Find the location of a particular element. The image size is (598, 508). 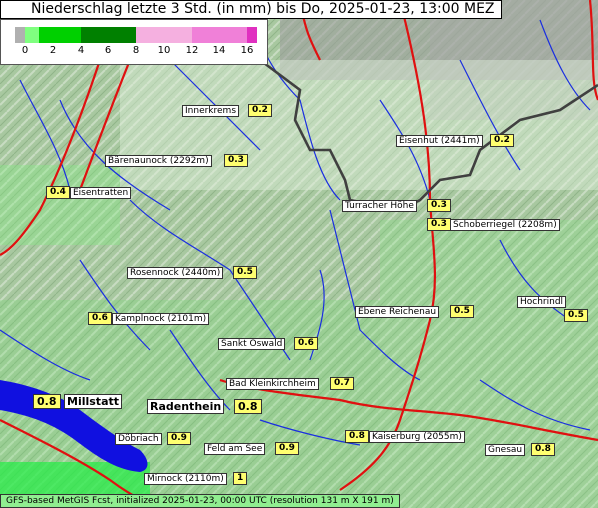

value-kaiserburg: 0.8 is located at coordinates (357, 436).